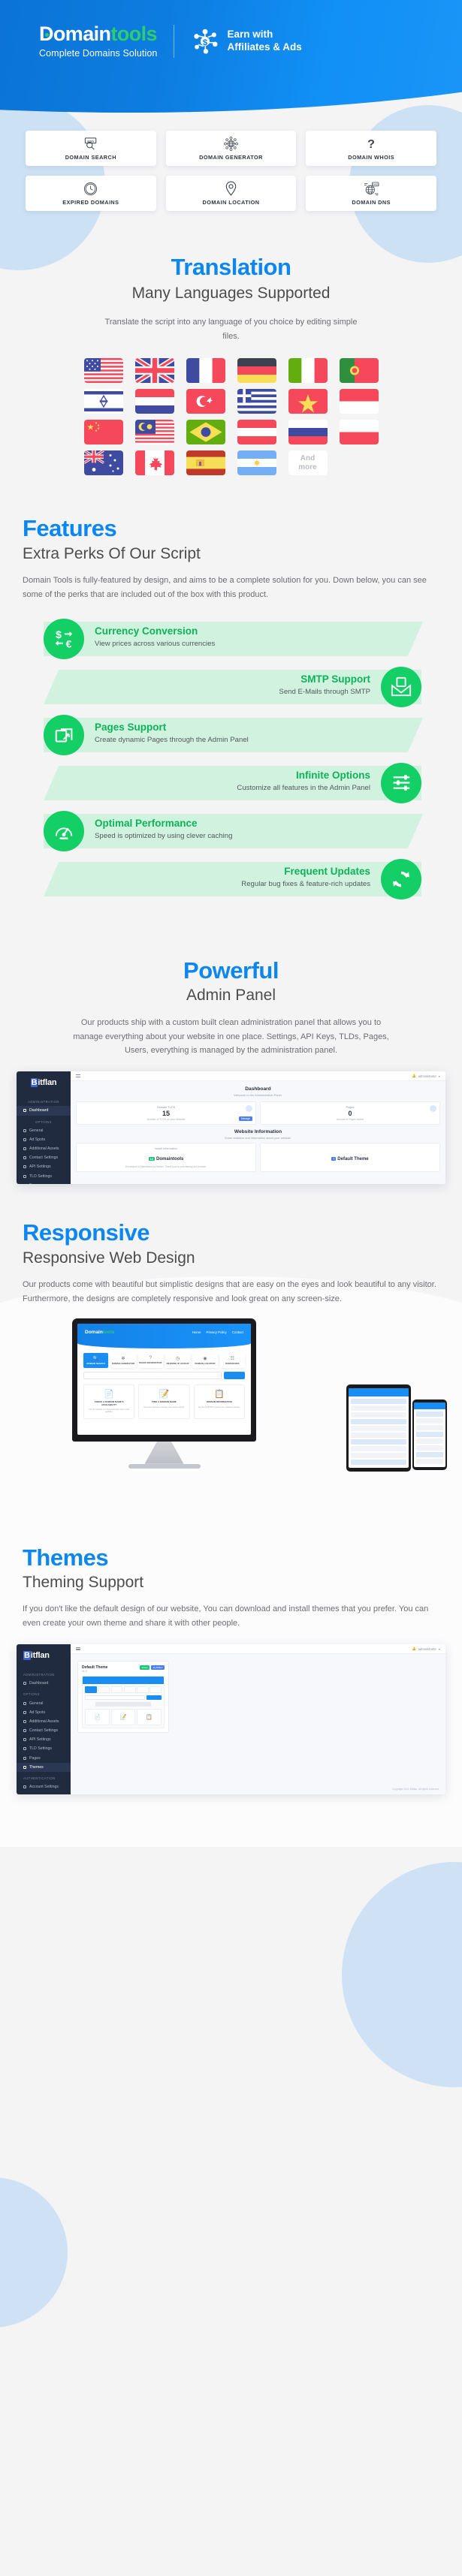 This screenshot has width=462, height=2576. Describe the element at coordinates (44, 1767) in the screenshot. I see `sidebar-item-themes: Themes` at that location.